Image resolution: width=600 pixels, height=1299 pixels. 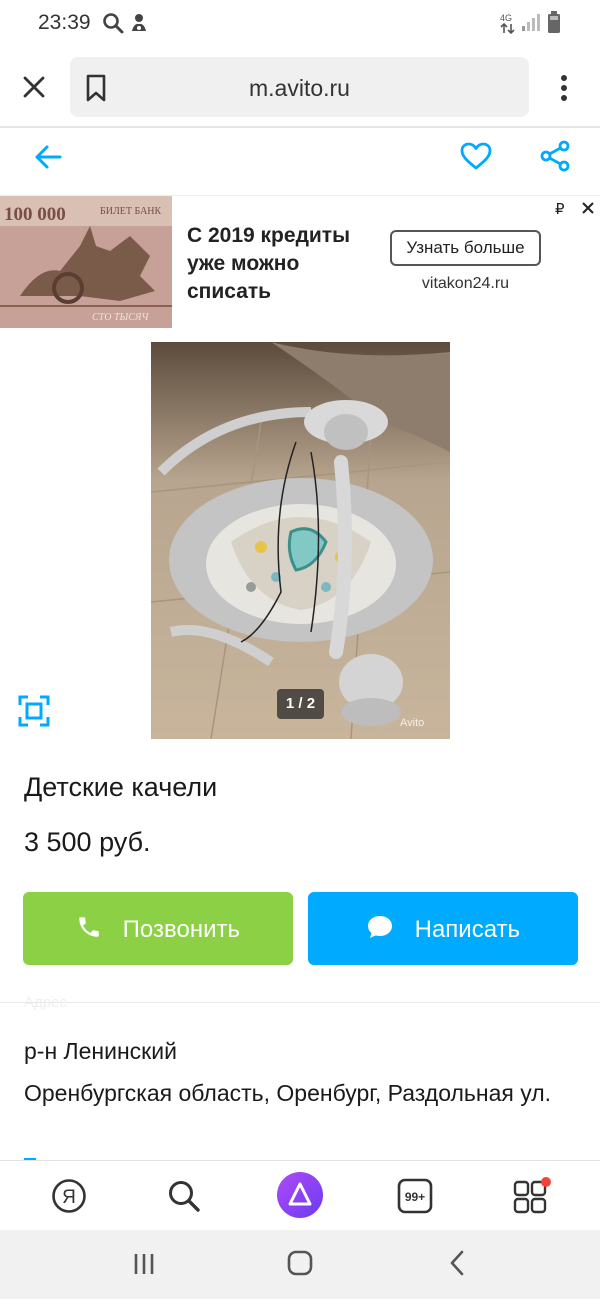 What do you see at coordinates (87, 842) in the screenshot?
I see `listing-price: 3 500 руб.` at bounding box center [87, 842].